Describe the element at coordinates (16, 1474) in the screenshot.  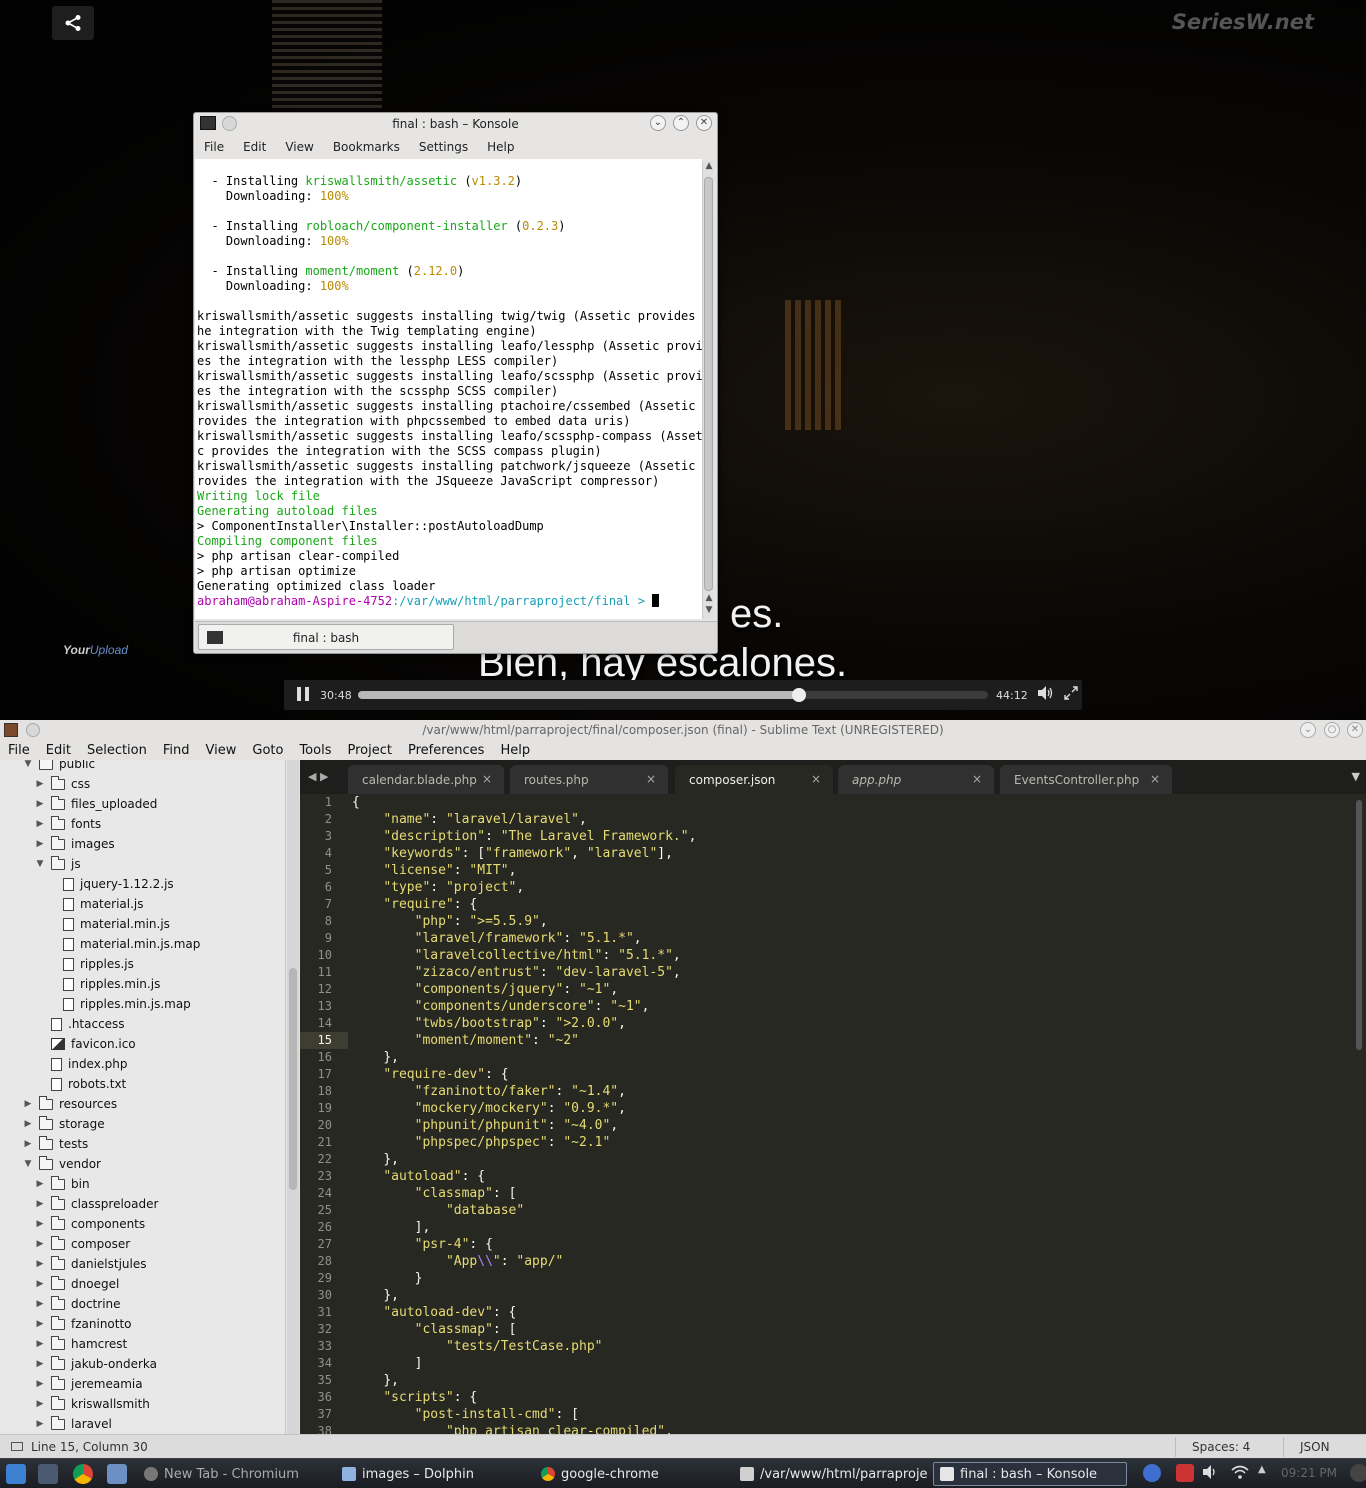
I see `app-launcher-icon` at that location.